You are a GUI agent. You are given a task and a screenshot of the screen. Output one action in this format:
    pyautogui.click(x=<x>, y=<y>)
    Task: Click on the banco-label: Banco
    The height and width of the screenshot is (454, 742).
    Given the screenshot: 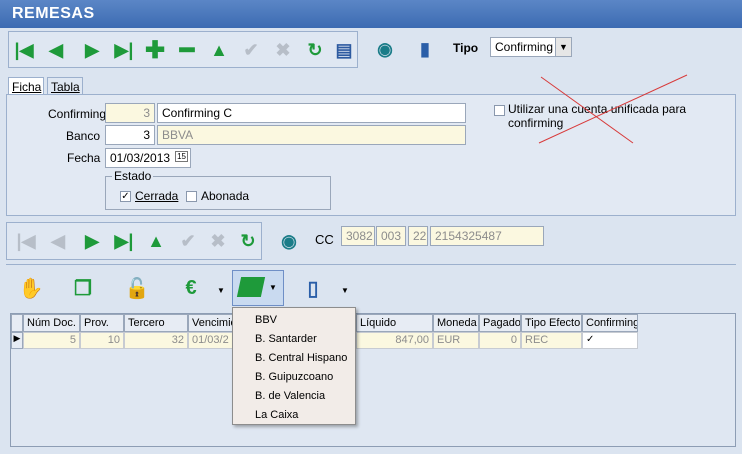 What is the action you would take?
    pyautogui.click(x=83, y=136)
    